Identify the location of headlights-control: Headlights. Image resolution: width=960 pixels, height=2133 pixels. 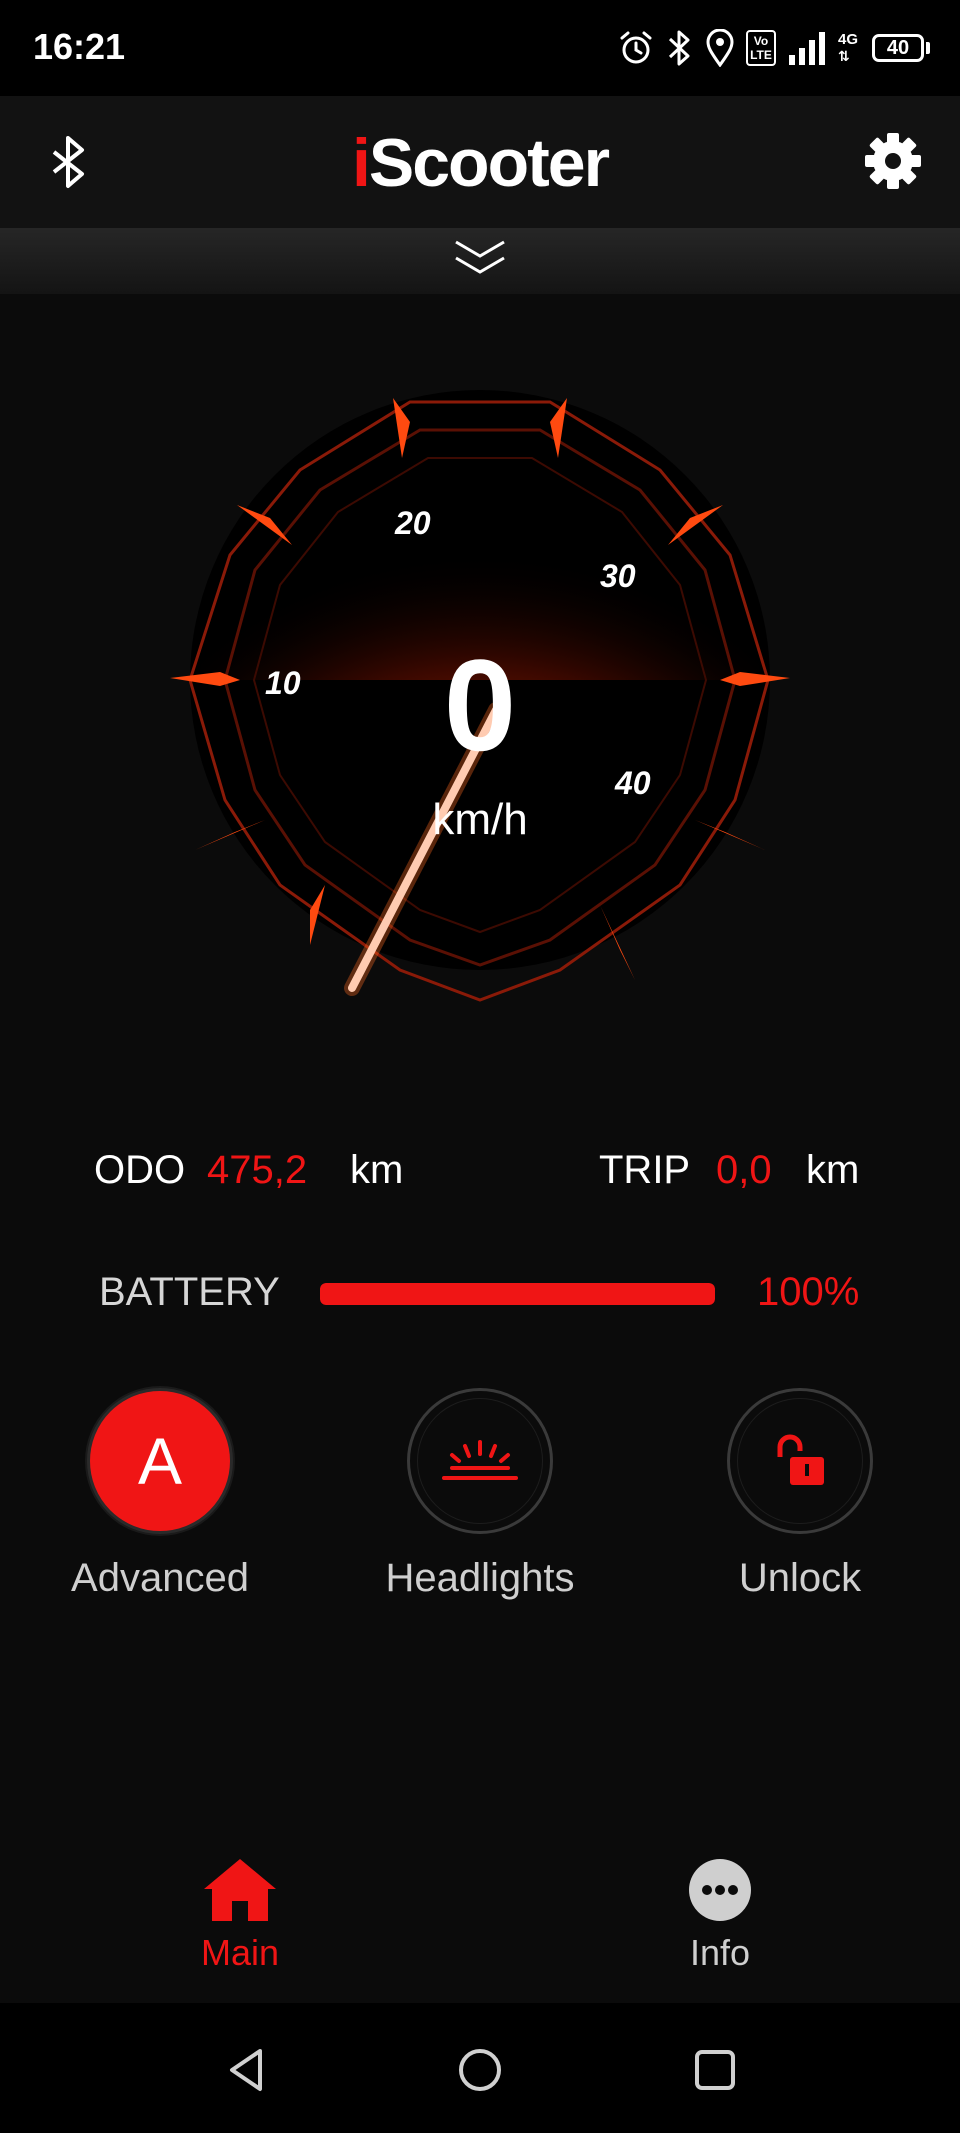
(480, 1494).